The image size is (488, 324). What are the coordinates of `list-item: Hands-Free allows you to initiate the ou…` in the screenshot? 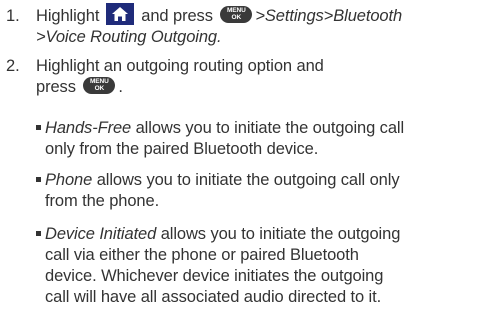 It's located at (261, 139).